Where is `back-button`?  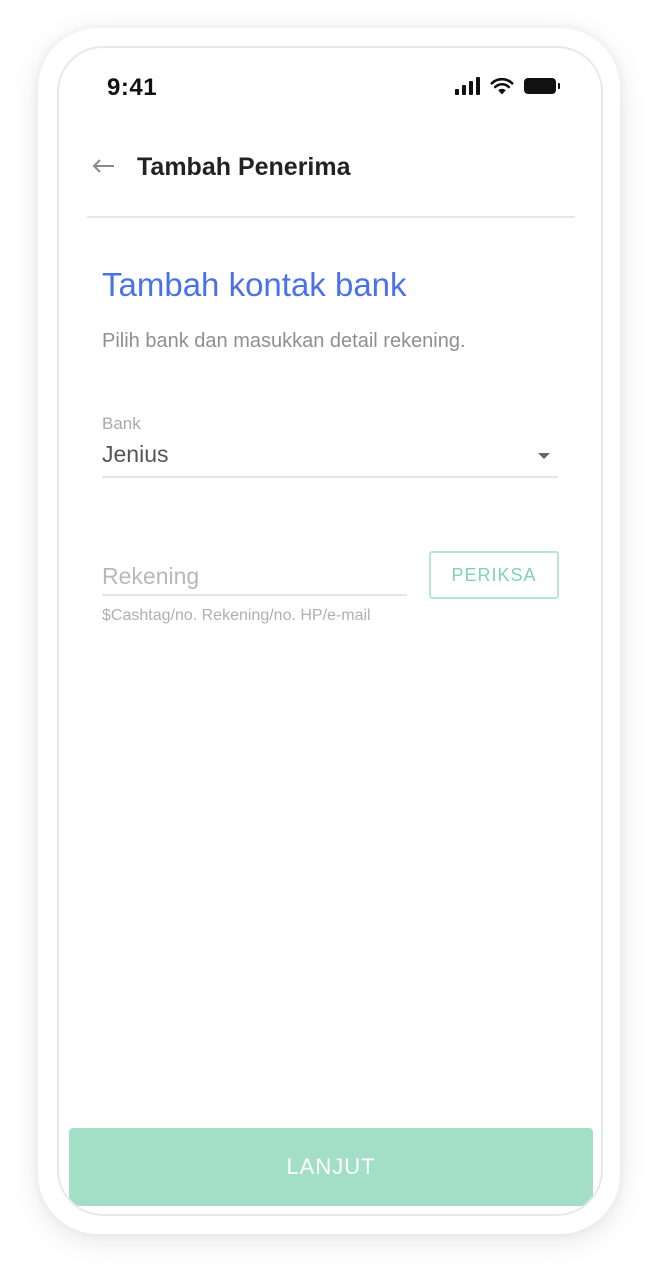 back-button is located at coordinates (104, 166).